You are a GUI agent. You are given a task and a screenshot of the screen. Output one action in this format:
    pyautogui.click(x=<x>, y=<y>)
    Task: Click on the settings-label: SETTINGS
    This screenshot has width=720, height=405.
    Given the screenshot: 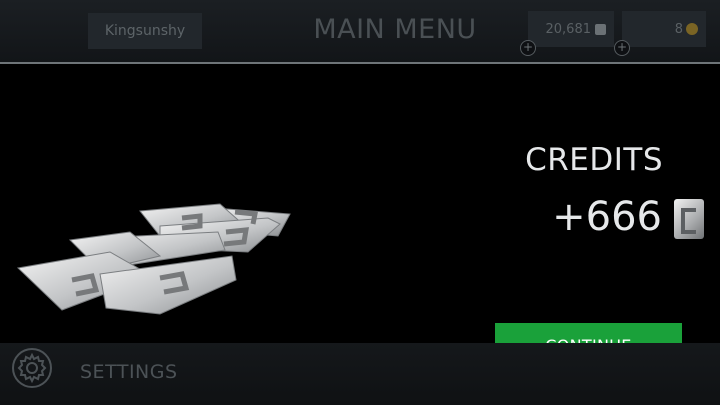 What is the action you would take?
    pyautogui.click(x=129, y=372)
    